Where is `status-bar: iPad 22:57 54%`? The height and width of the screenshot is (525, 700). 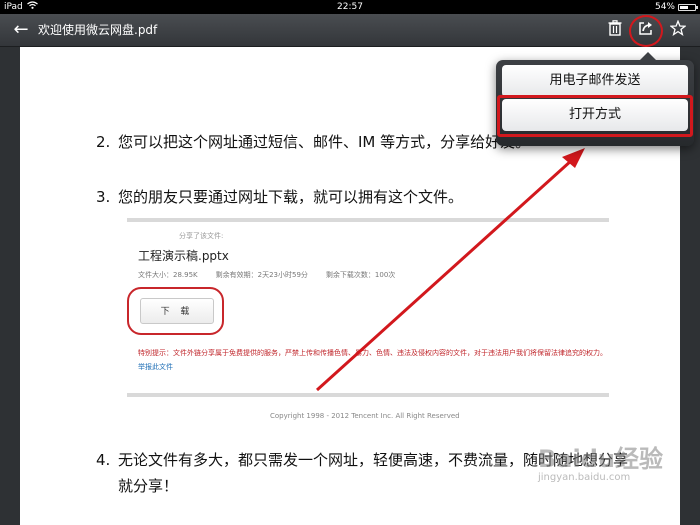
status-bar: iPad 22:57 54% is located at coordinates (350, 7).